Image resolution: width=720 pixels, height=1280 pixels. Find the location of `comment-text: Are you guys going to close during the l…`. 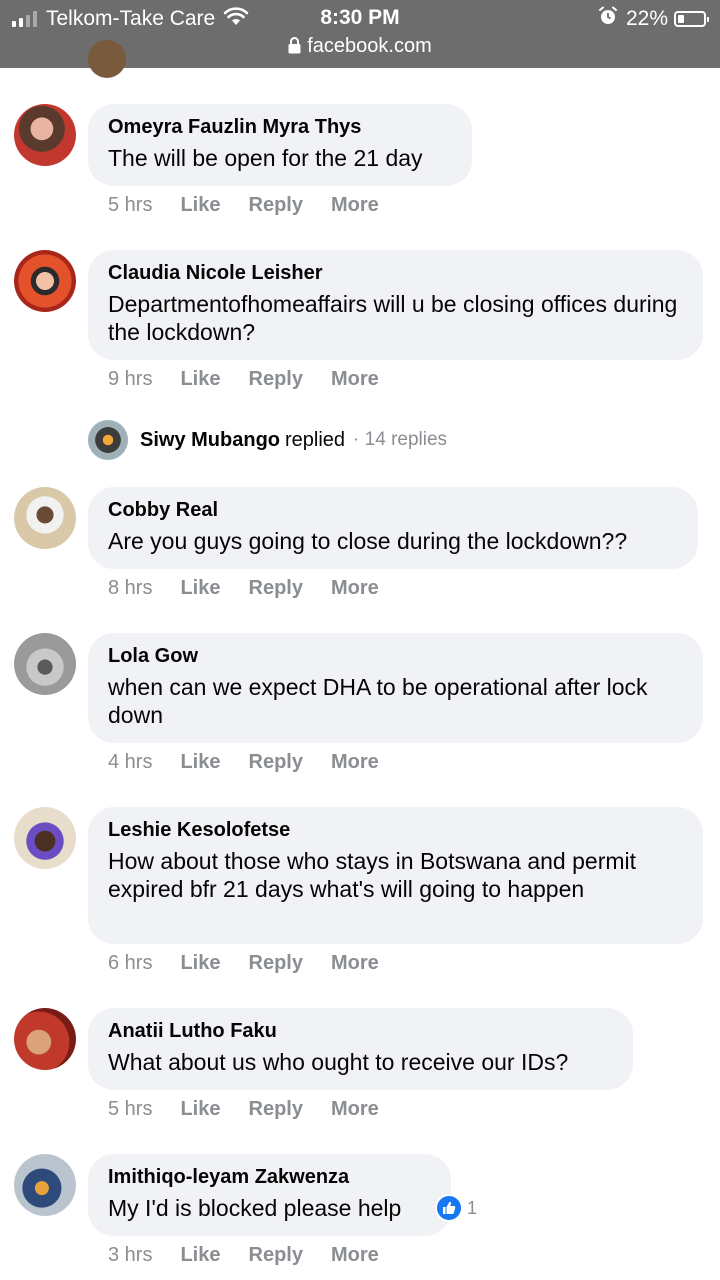

comment-text: Are you guys going to close during the l… is located at coordinates (368, 541).